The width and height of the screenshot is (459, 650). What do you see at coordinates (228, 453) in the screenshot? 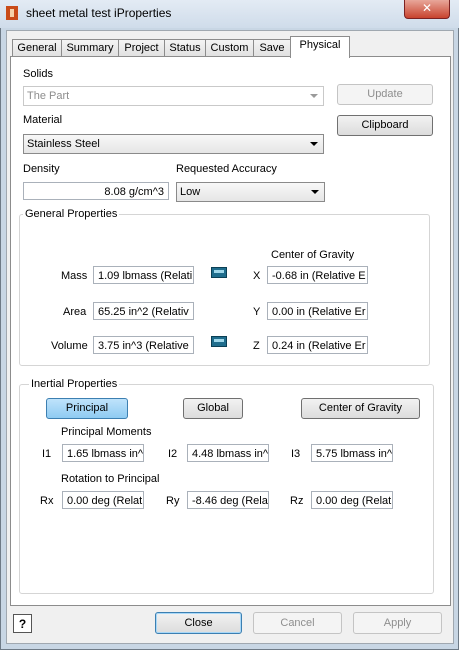
I see `i2-field: 4.48 lbmass in^` at bounding box center [228, 453].